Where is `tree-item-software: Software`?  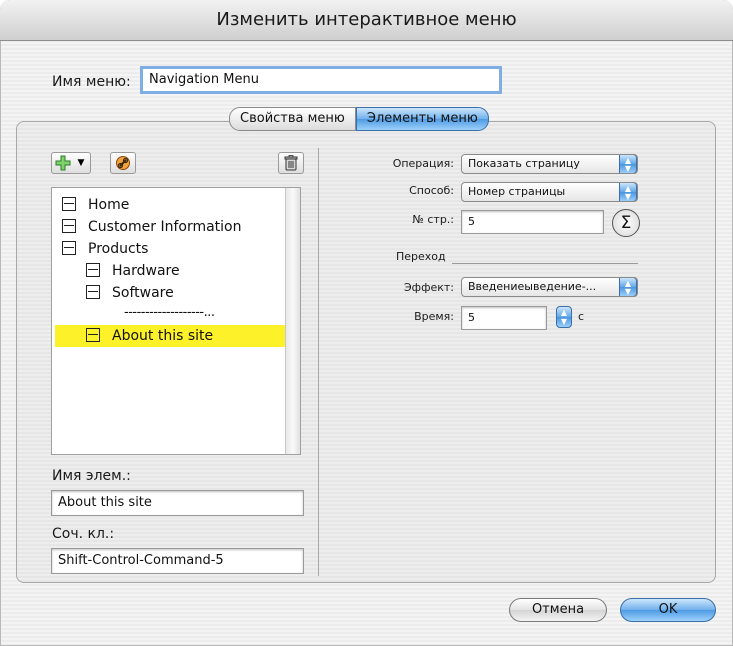 tree-item-software: Software is located at coordinates (130, 293).